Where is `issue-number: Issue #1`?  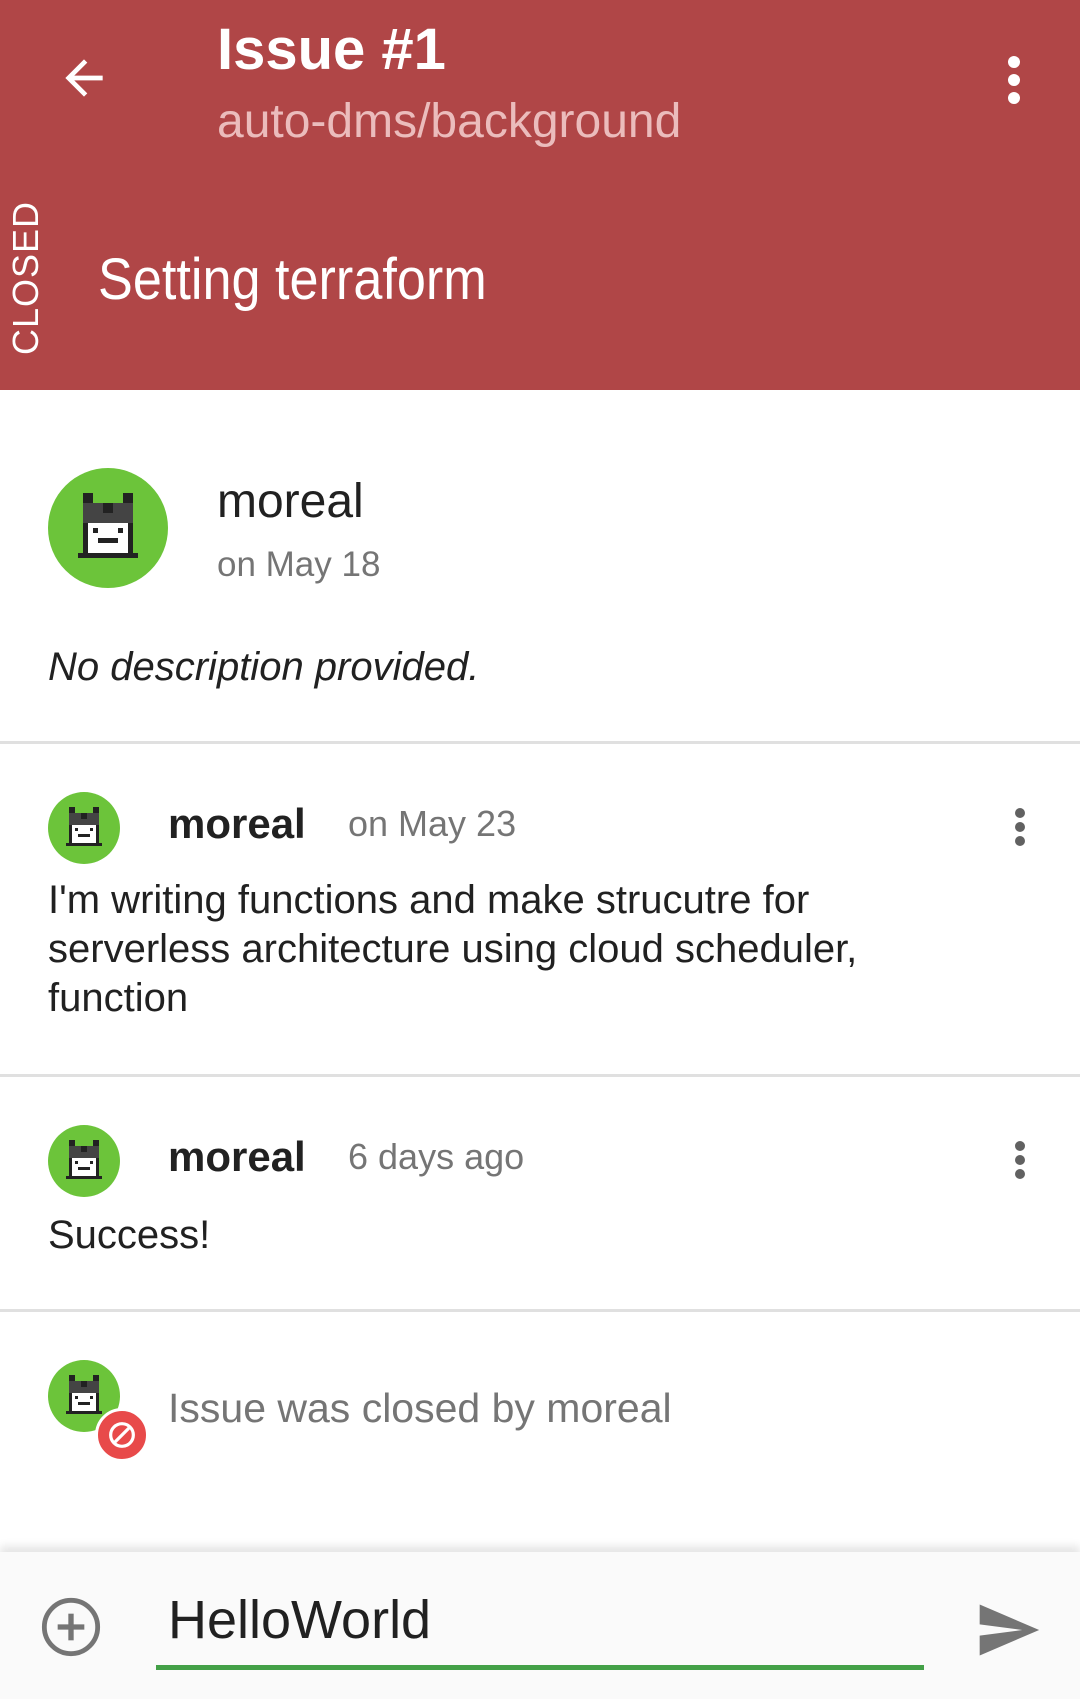 issue-number: Issue #1 is located at coordinates (331, 49).